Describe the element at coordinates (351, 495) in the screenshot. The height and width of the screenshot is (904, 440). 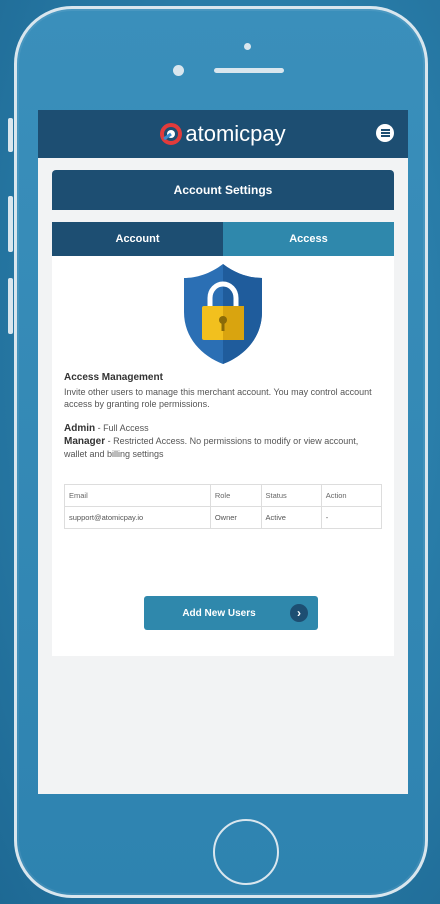
I see `header-action: Action` at that location.